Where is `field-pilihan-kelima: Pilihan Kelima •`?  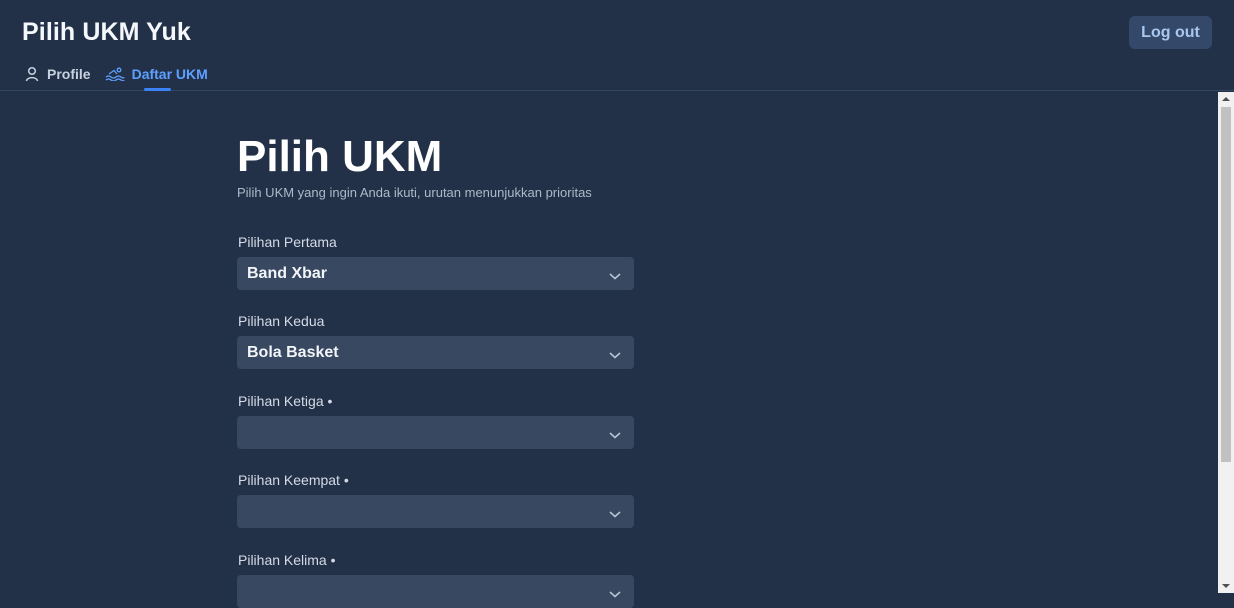
field-pilihan-kelima: Pilihan Kelima • is located at coordinates (435, 579).